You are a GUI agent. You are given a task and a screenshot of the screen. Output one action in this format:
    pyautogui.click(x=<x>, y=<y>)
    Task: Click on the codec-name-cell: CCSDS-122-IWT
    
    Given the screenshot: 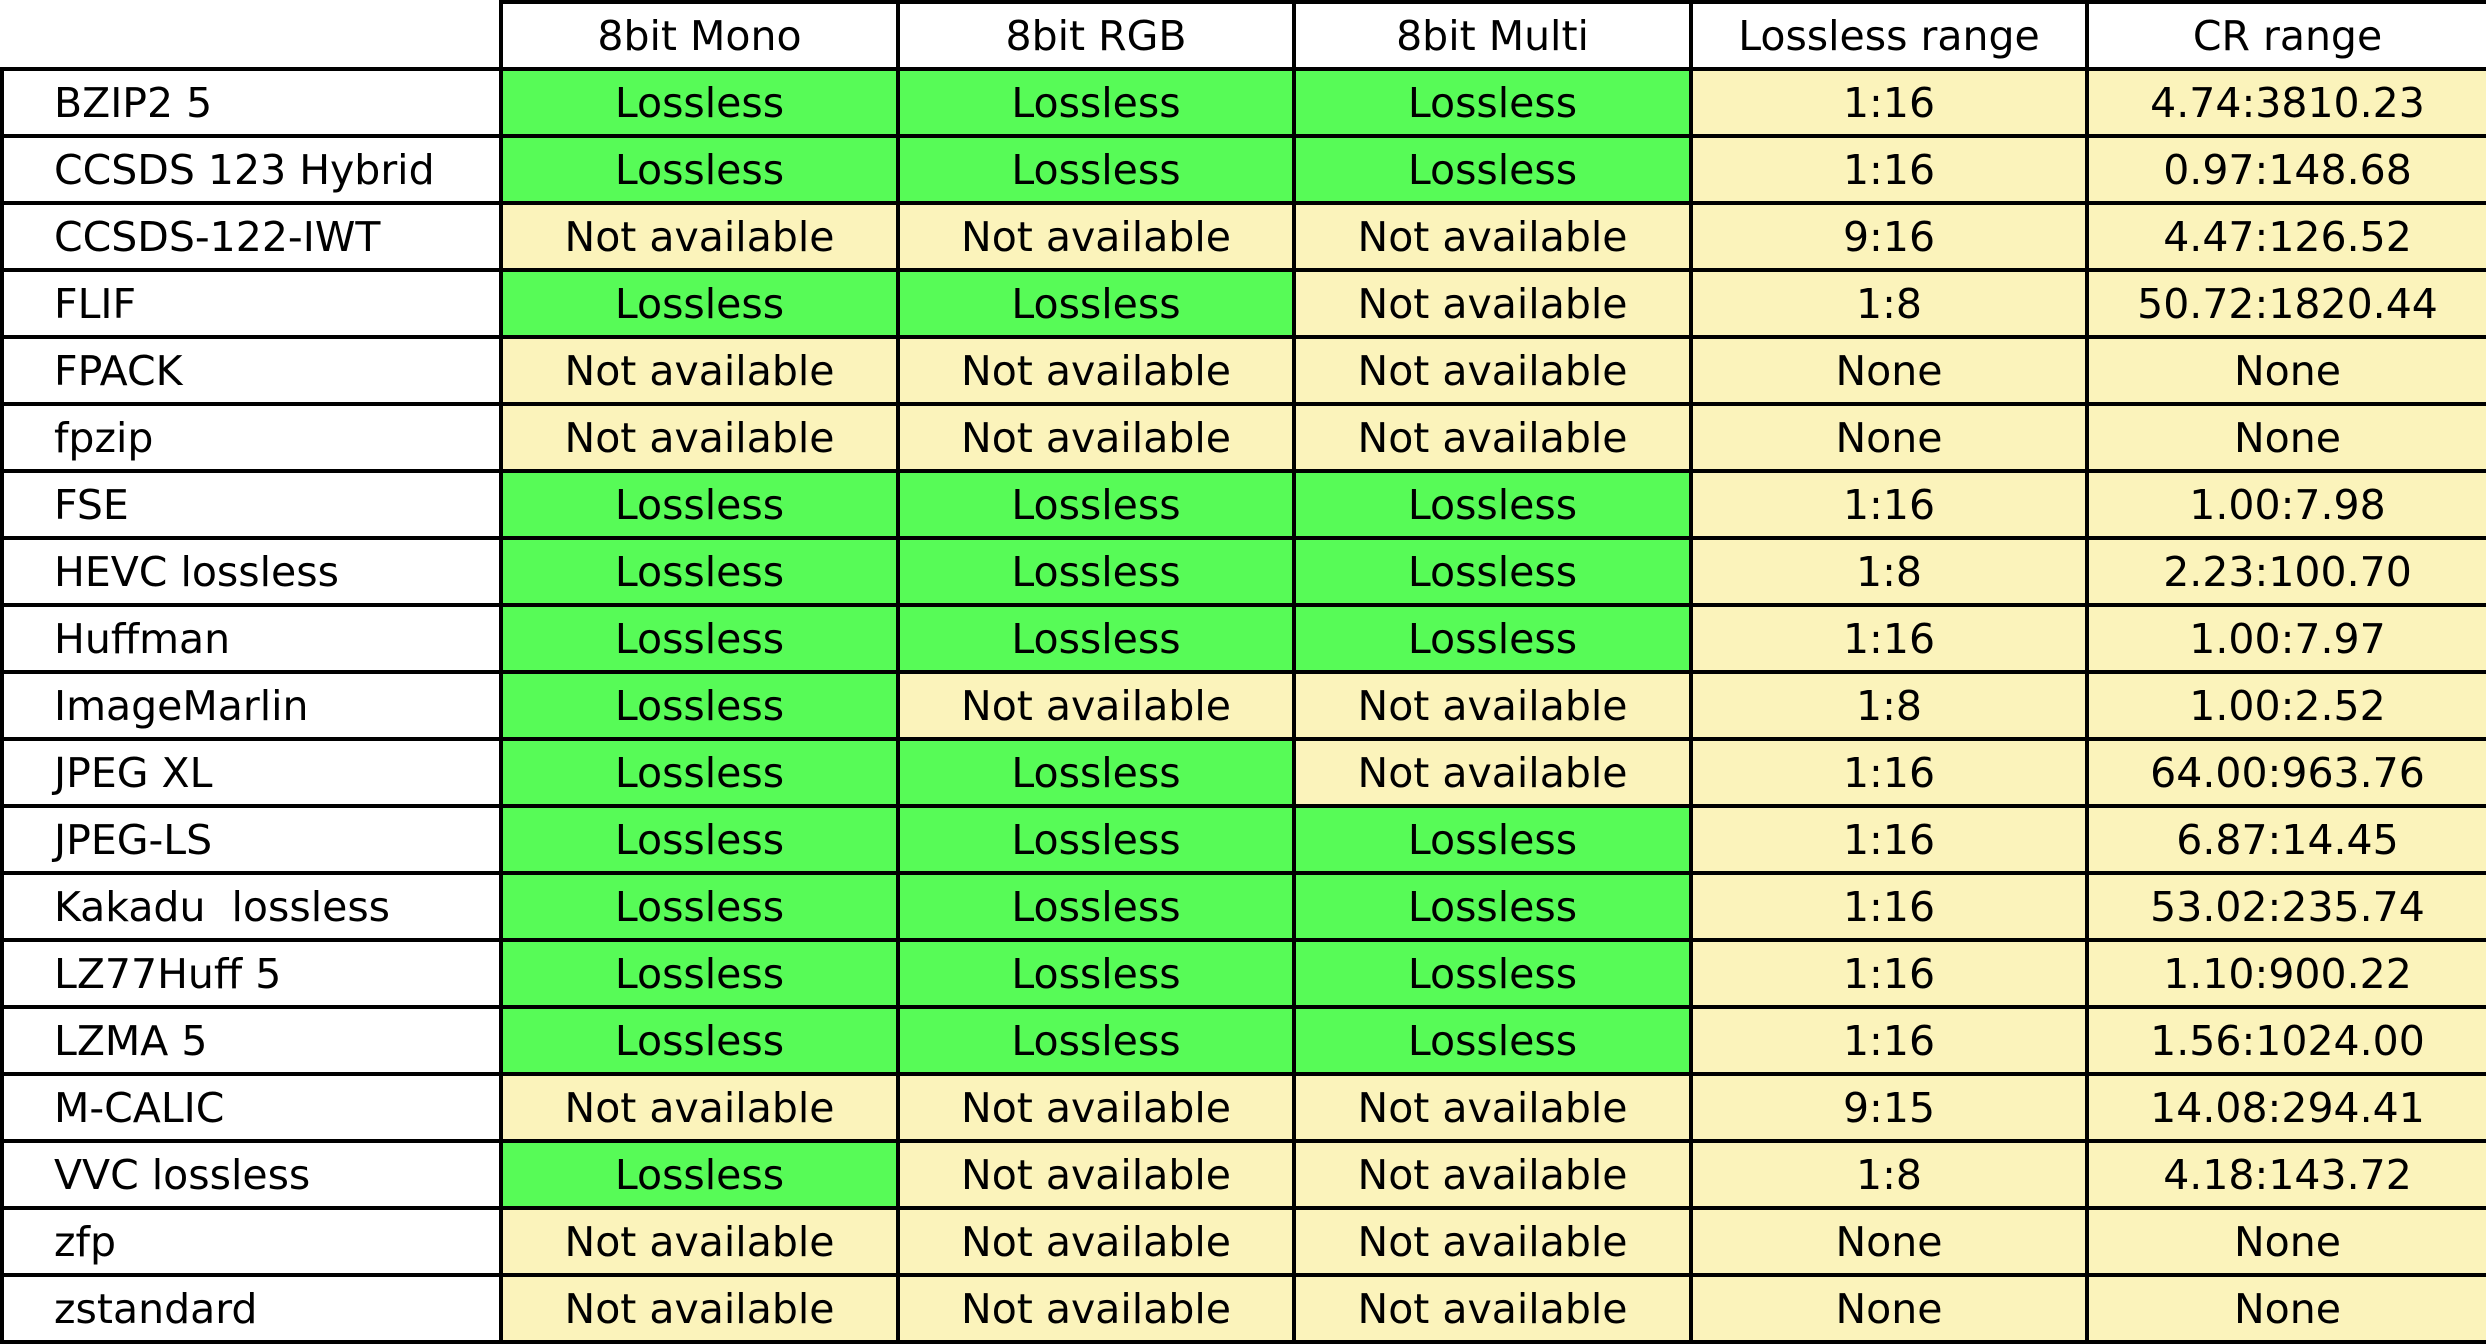 What is the action you would take?
    pyautogui.click(x=251, y=236)
    